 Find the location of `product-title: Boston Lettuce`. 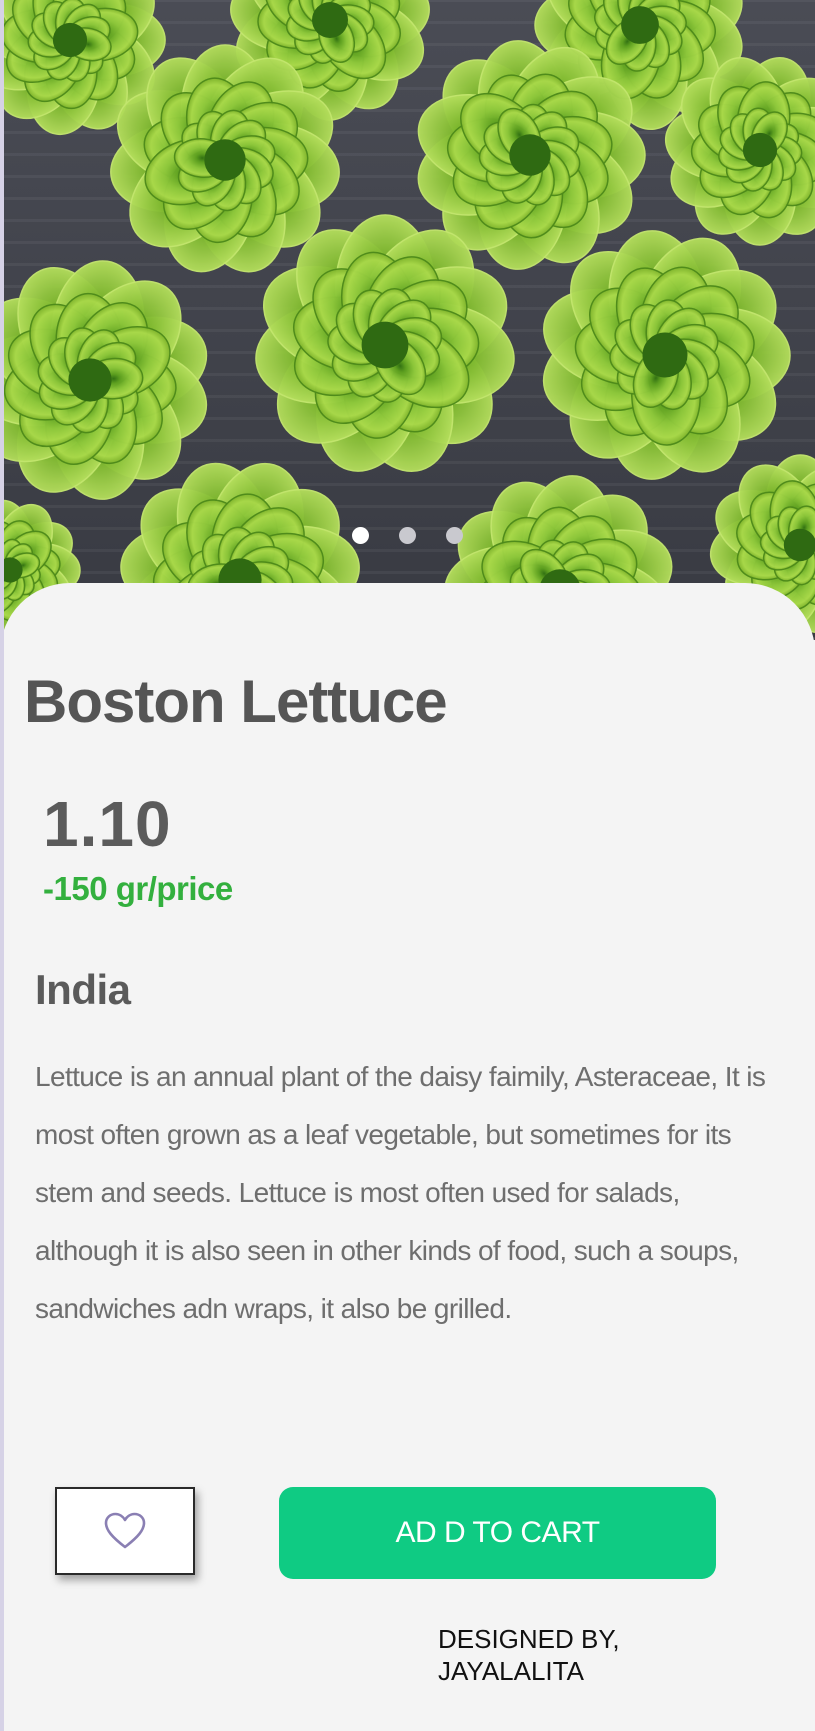

product-title: Boston Lettuce is located at coordinates (236, 701).